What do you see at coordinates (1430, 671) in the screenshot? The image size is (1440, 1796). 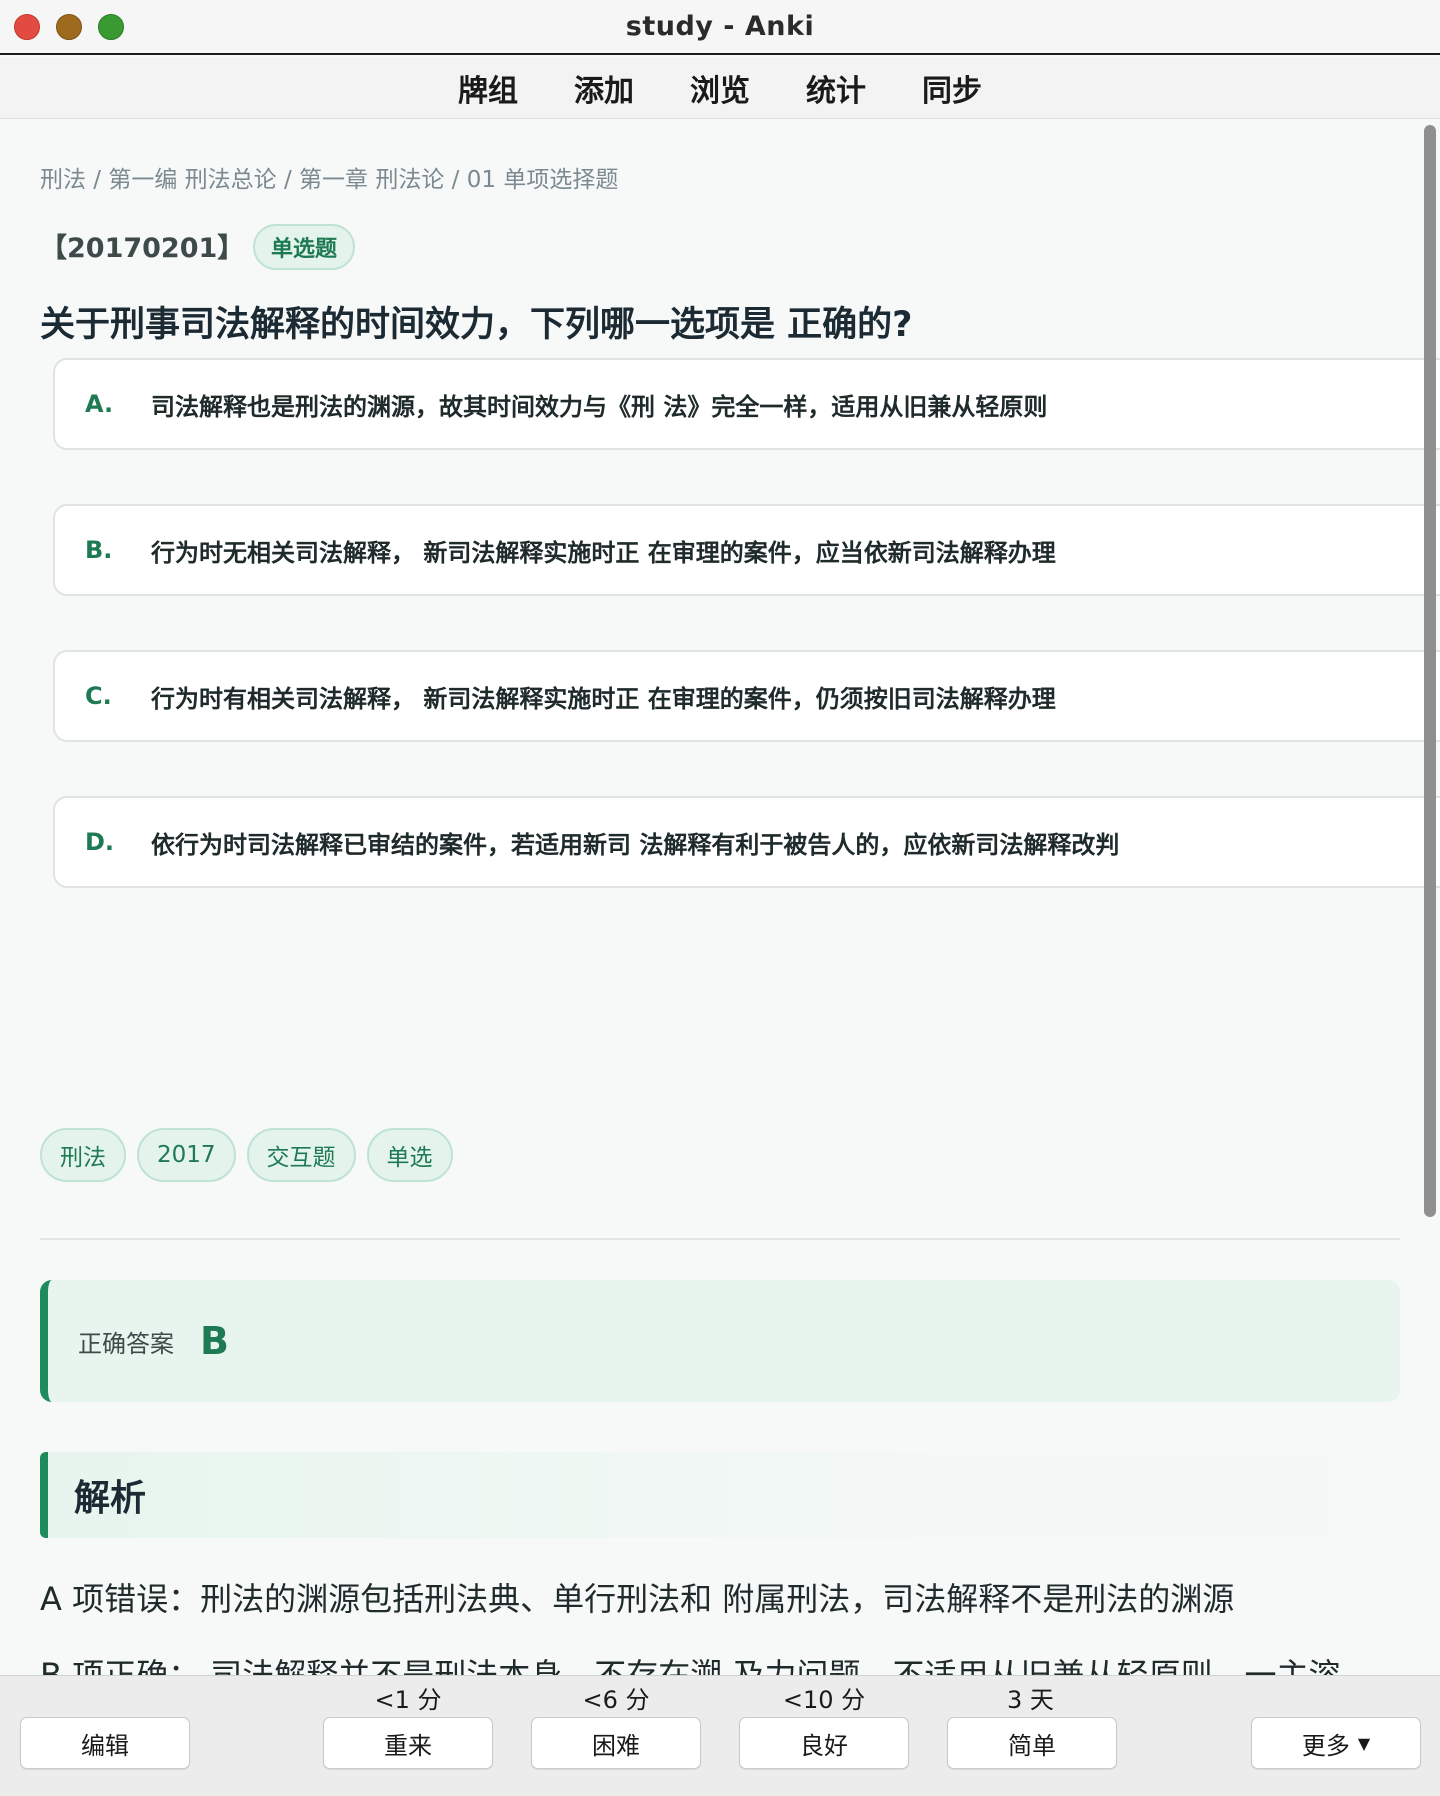 I see `scrollbar-thumb` at bounding box center [1430, 671].